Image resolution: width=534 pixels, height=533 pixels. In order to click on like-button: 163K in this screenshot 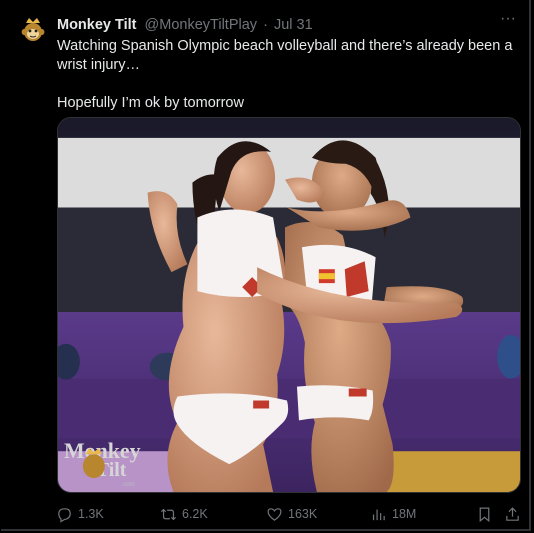, I will do `click(291, 514)`.